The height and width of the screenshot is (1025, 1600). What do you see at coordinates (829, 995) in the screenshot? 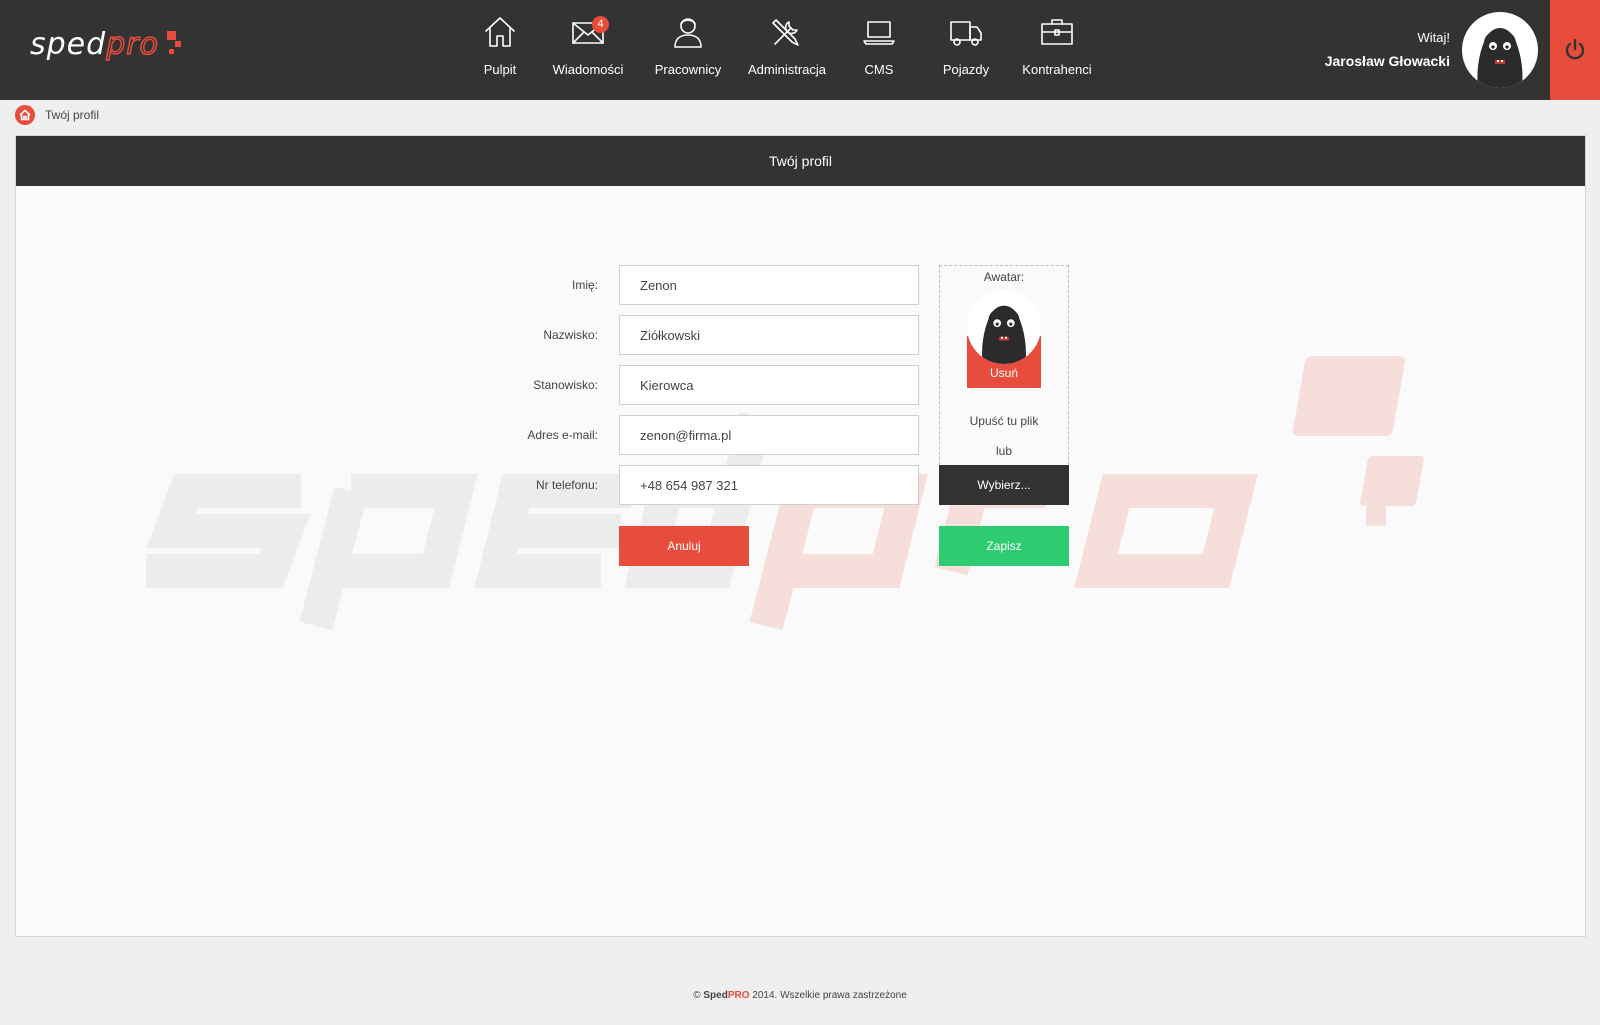
I see `footer-text: 2014. Wszelkie prawa zastrzeżone` at bounding box center [829, 995].